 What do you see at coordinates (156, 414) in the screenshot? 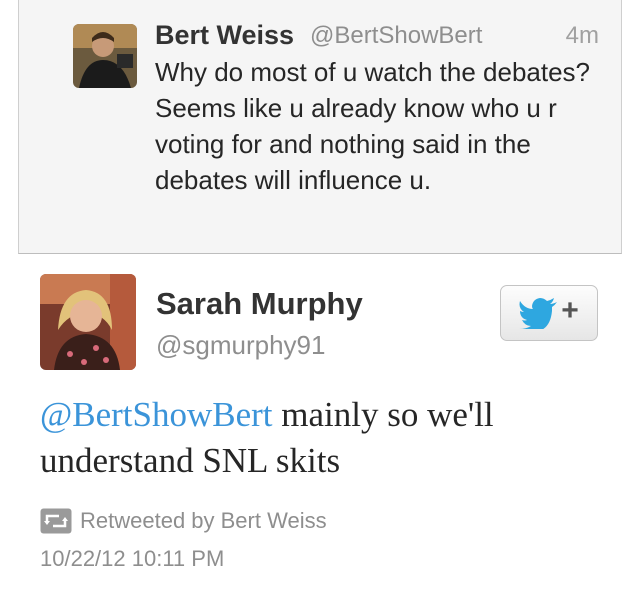
I see `mention-link: @BertShowBert` at bounding box center [156, 414].